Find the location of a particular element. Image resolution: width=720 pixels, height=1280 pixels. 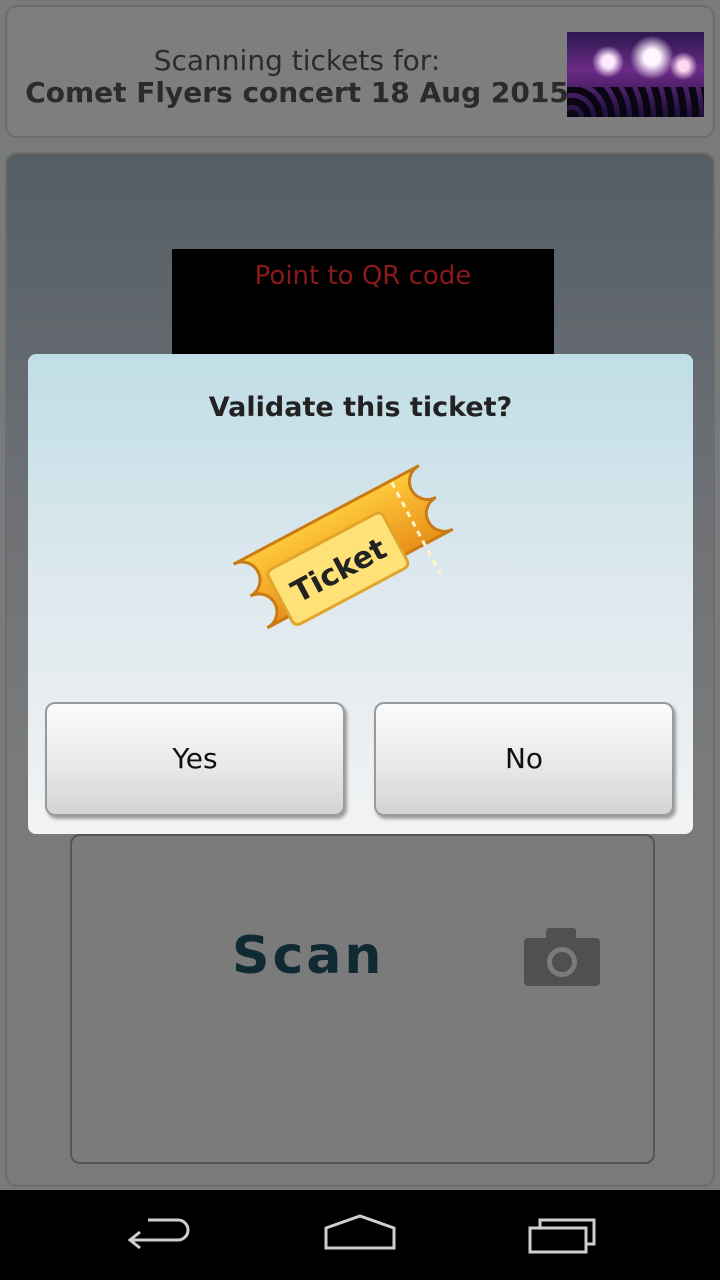

recent-apps-icon is located at coordinates (562, 1235).